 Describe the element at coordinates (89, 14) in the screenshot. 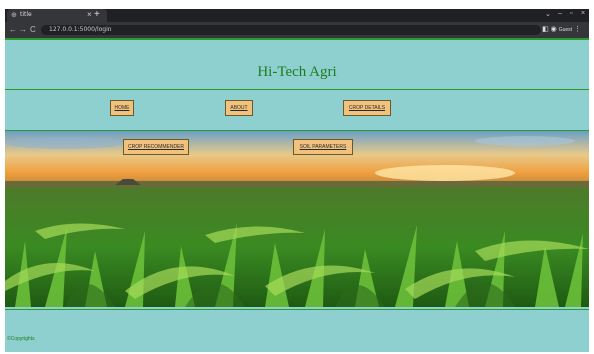

I see `tab-close-button: ×` at that location.